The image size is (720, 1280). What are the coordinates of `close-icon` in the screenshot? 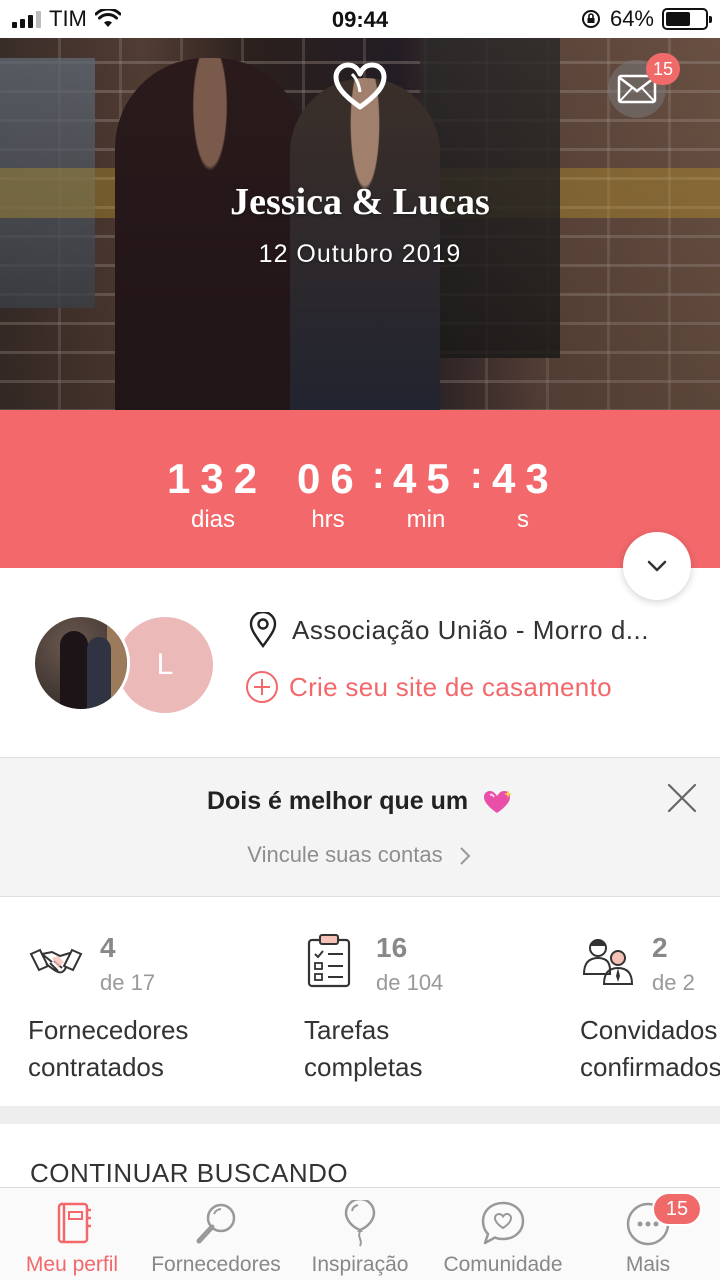 It's located at (682, 798).